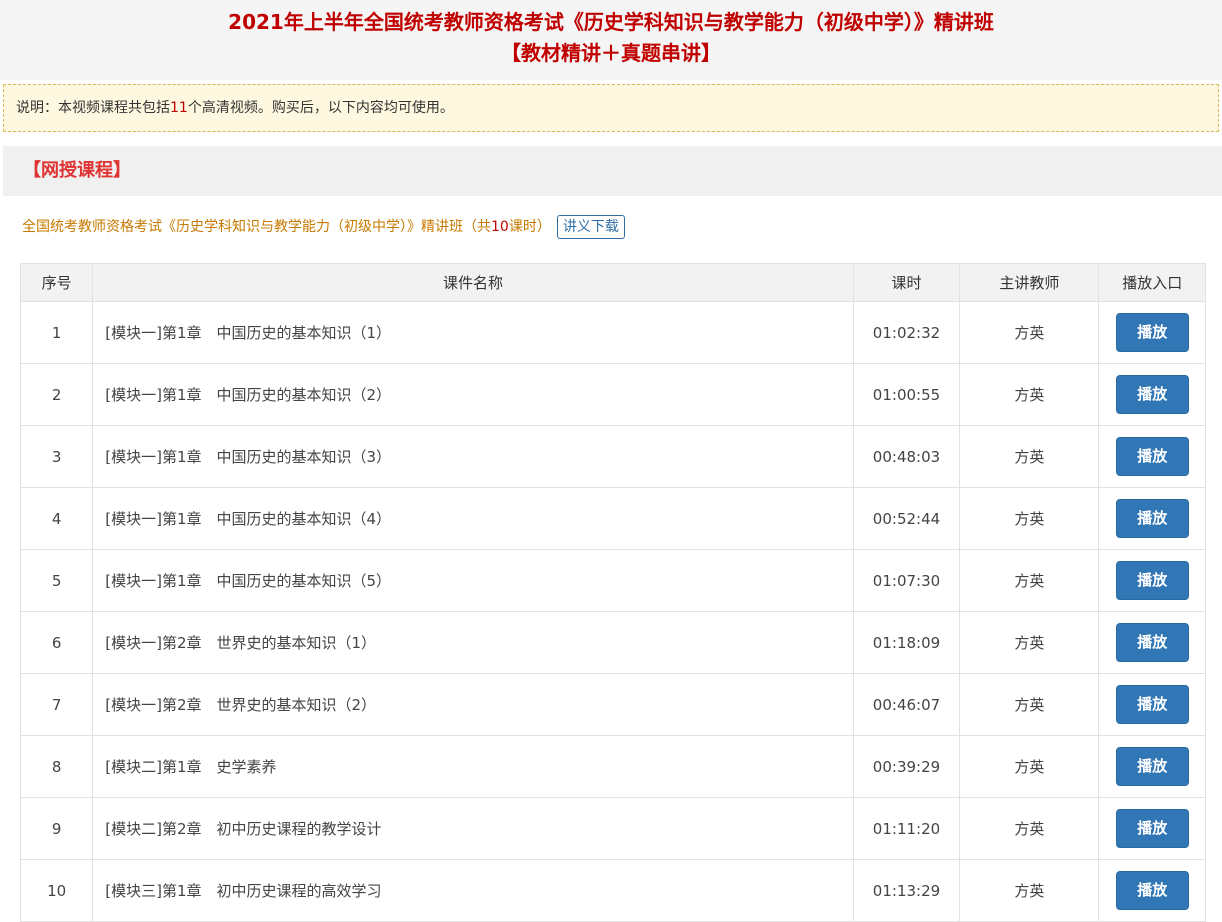 Image resolution: width=1222 pixels, height=922 pixels. What do you see at coordinates (56, 766) in the screenshot?
I see `lesson-number: 8` at bounding box center [56, 766].